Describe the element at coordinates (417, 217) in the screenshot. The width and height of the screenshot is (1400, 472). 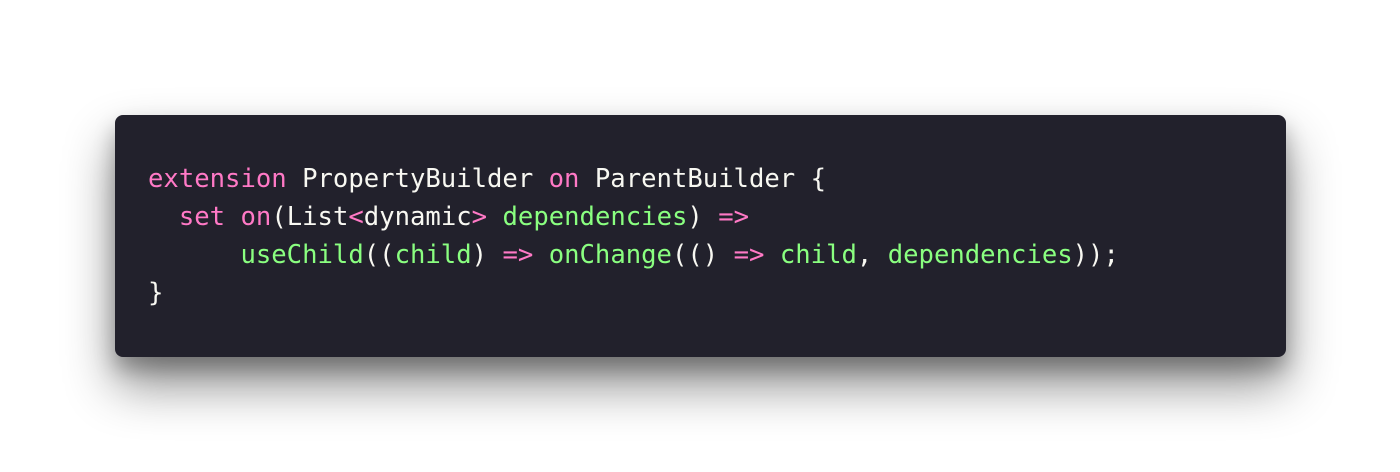
I see `type-name: dynamic` at that location.